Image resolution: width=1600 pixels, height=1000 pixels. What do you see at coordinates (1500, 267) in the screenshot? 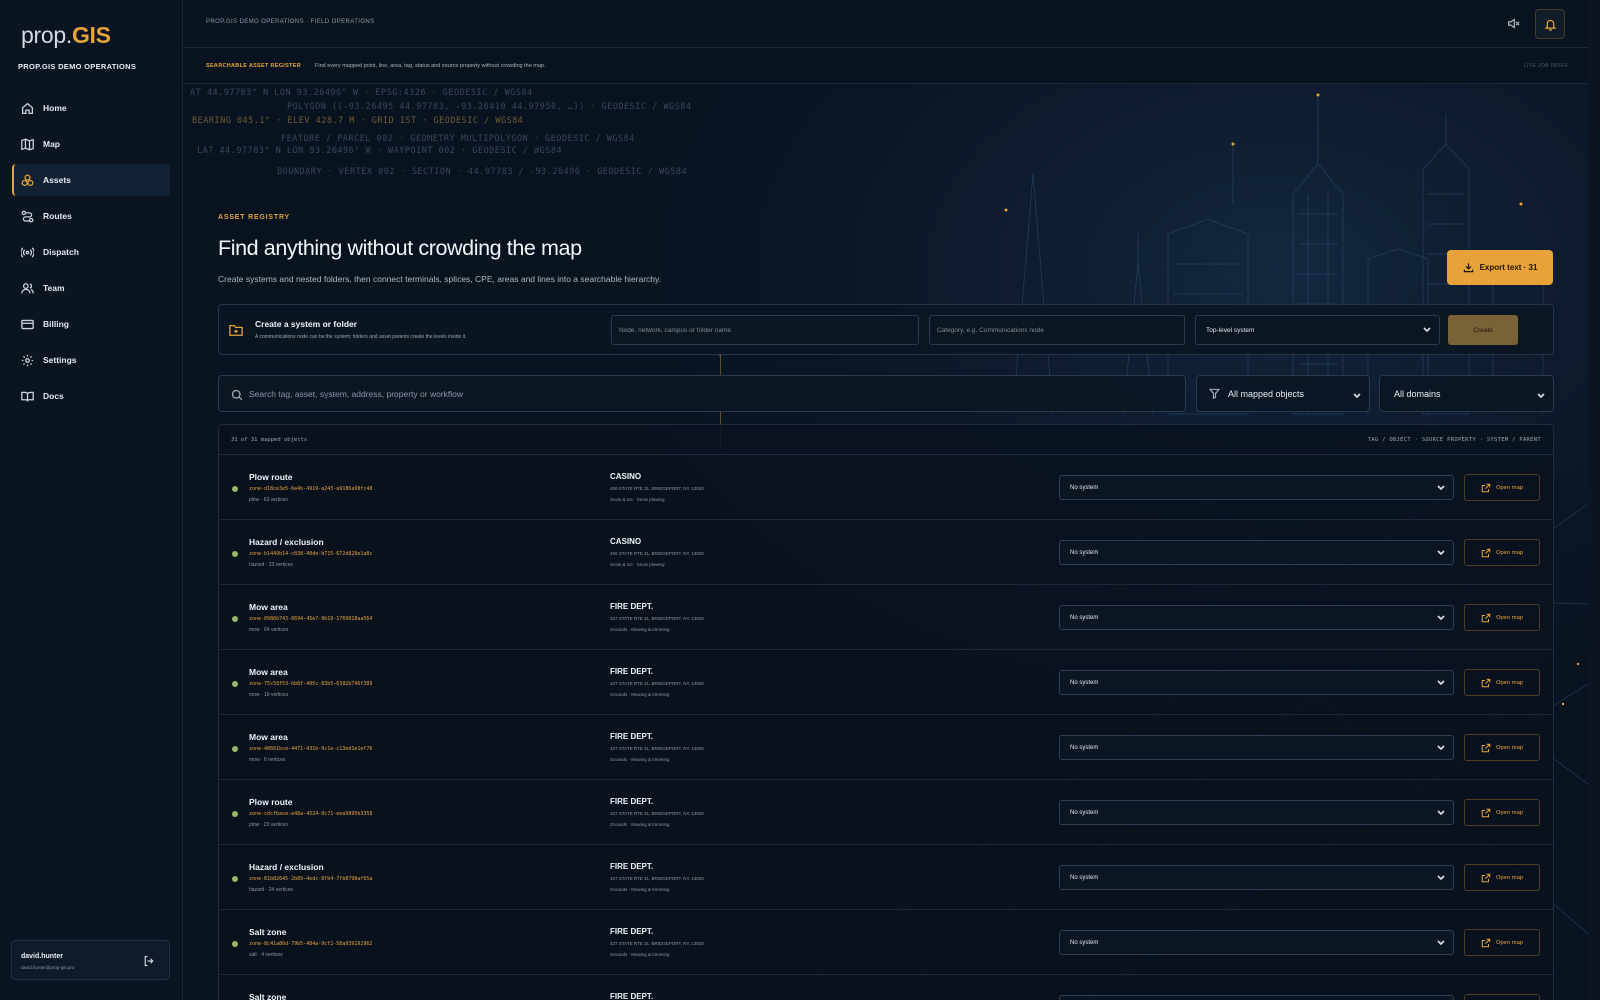
I see `export-text-button: Export text · 31` at bounding box center [1500, 267].